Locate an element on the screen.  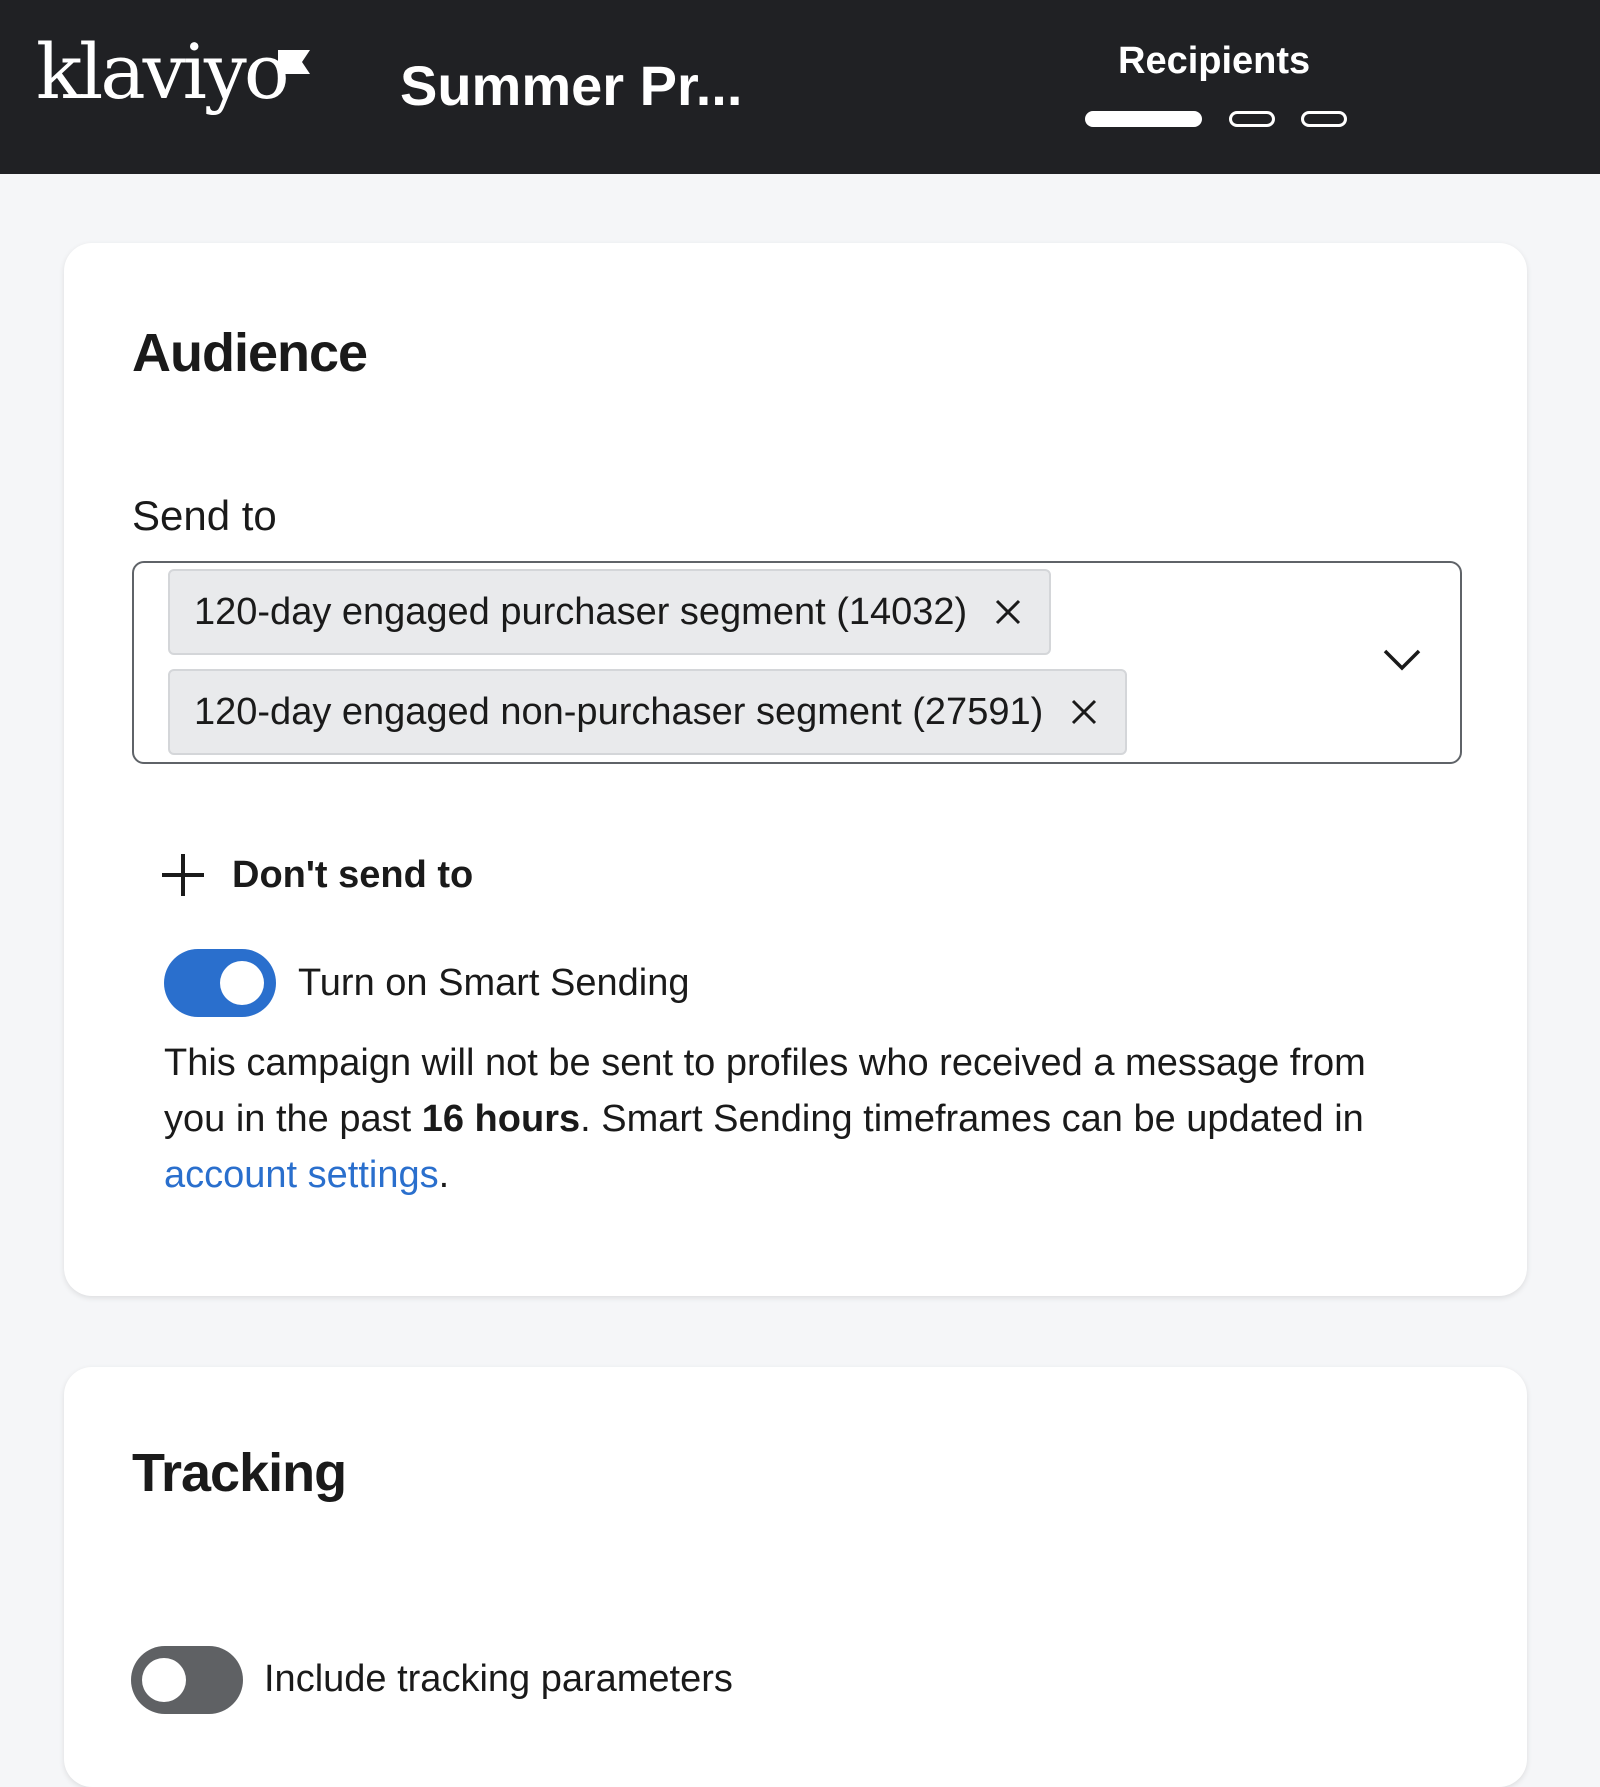
chevron-down-icon is located at coordinates (1402, 660).